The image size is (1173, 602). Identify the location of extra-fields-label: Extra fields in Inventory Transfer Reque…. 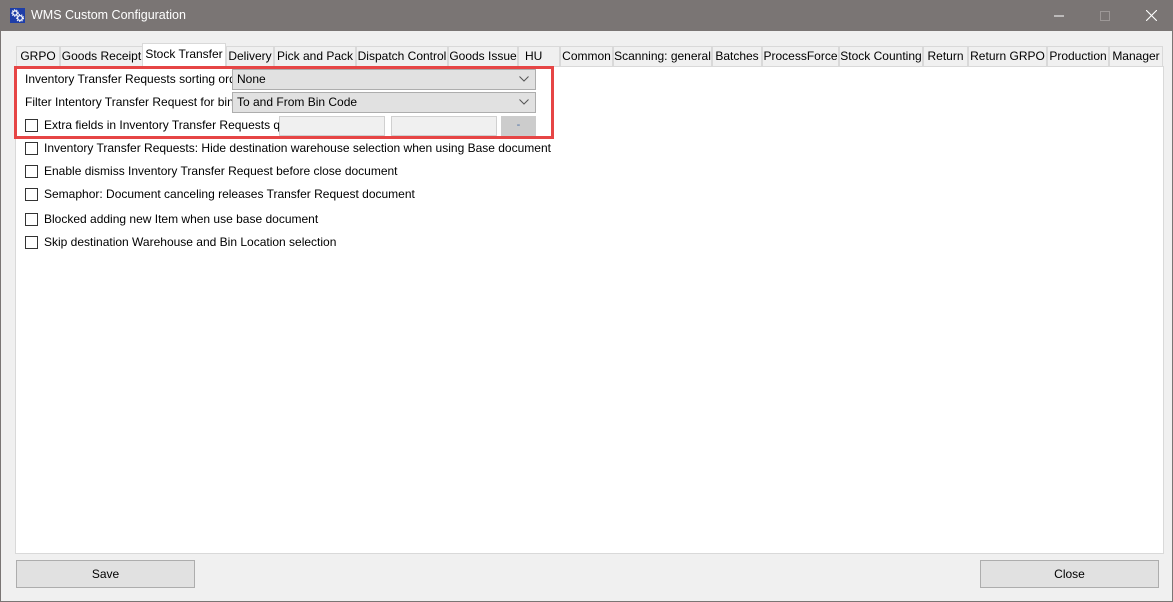
(174, 125).